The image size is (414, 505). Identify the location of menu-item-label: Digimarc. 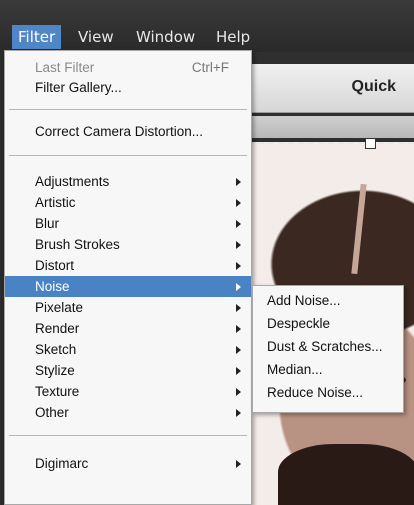
(62, 463).